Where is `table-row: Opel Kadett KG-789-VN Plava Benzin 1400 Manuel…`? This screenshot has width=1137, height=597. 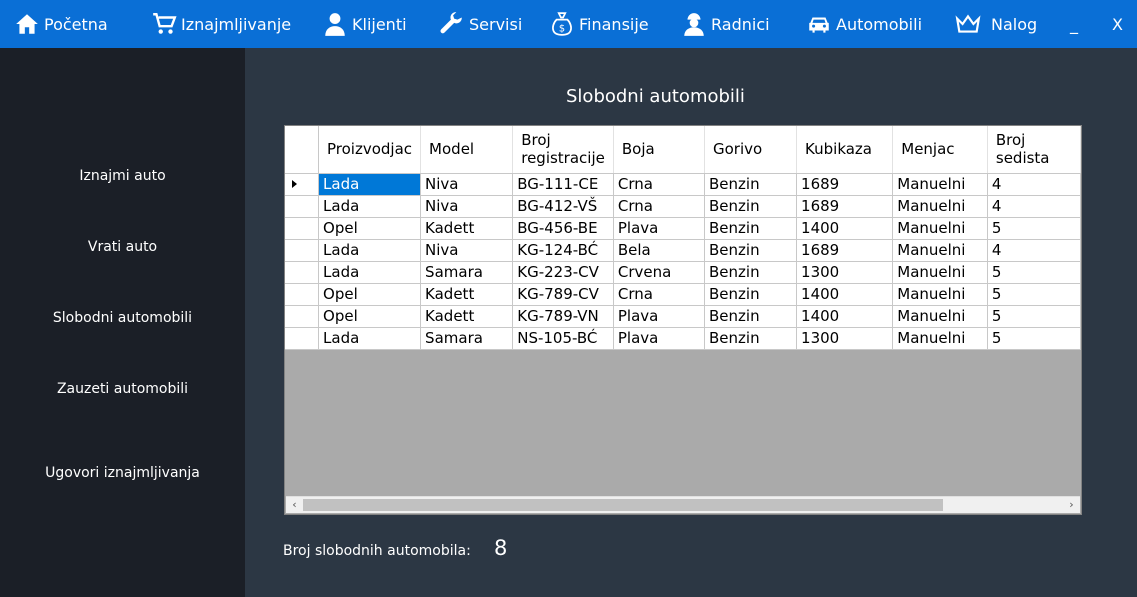 table-row: Opel Kadett KG-789-VN Plava Benzin 1400 Manuel… is located at coordinates (683, 316).